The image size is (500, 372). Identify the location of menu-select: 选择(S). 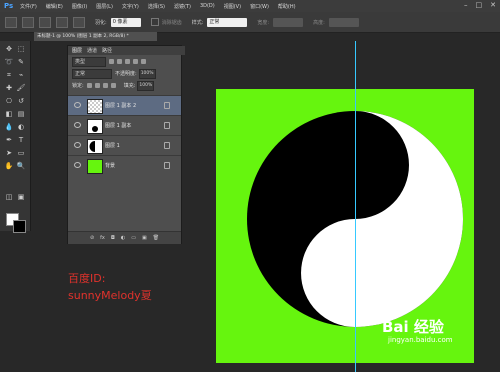
(156, 6).